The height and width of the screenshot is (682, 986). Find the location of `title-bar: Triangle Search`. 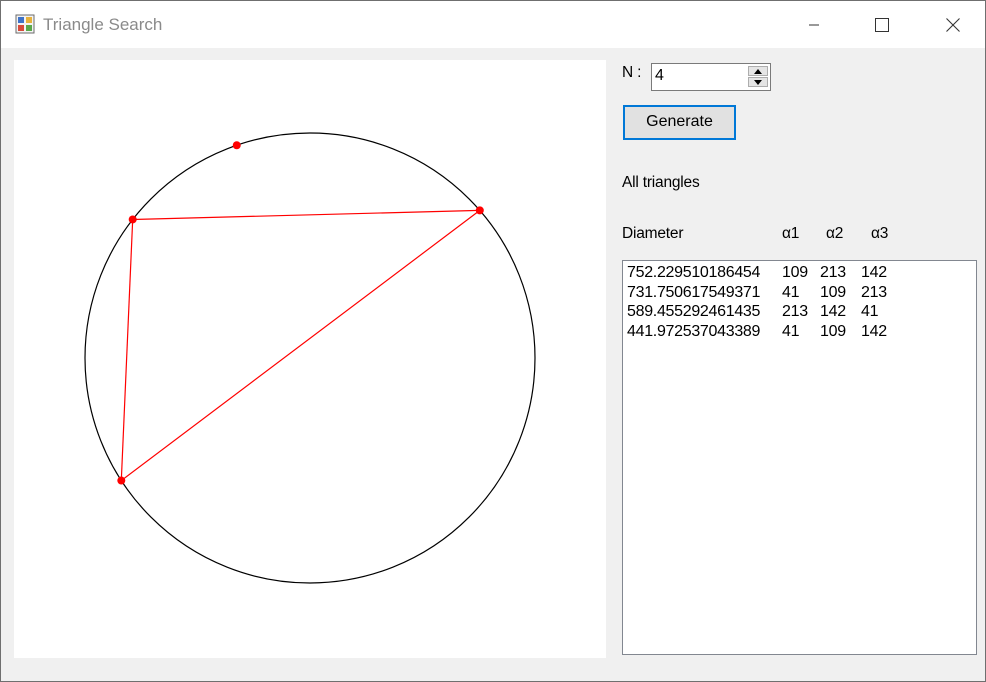

title-bar: Triangle Search is located at coordinates (493, 24).